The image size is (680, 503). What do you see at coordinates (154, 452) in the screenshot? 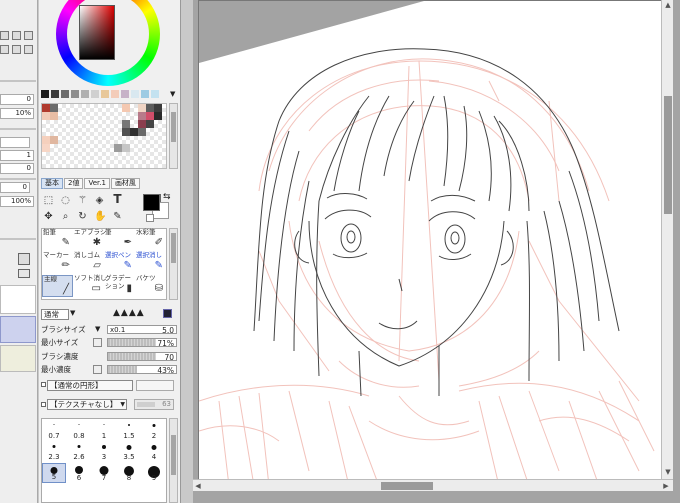
I see `brush-size-preset: 4` at bounding box center [154, 452].